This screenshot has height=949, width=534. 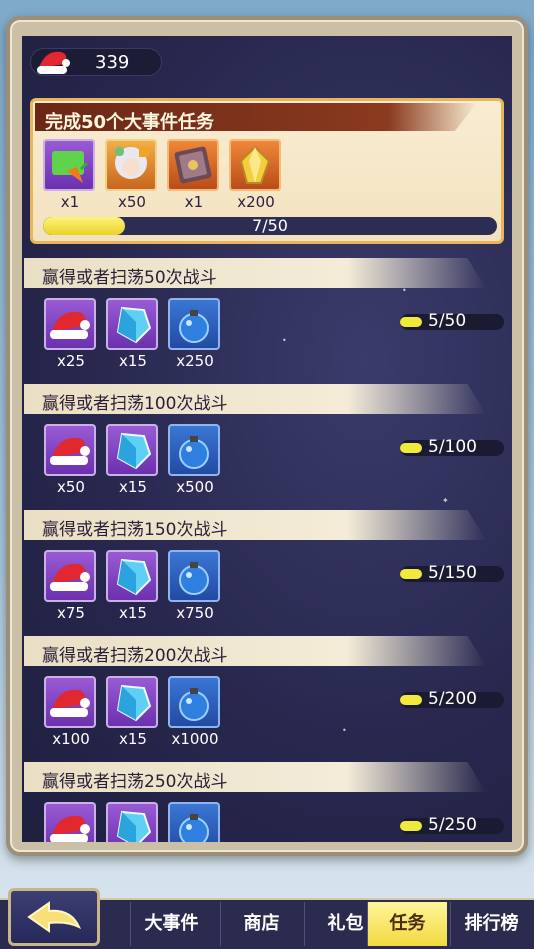 I want to click on task-rewards: x100 x15 x1000, so click(x=134, y=712).